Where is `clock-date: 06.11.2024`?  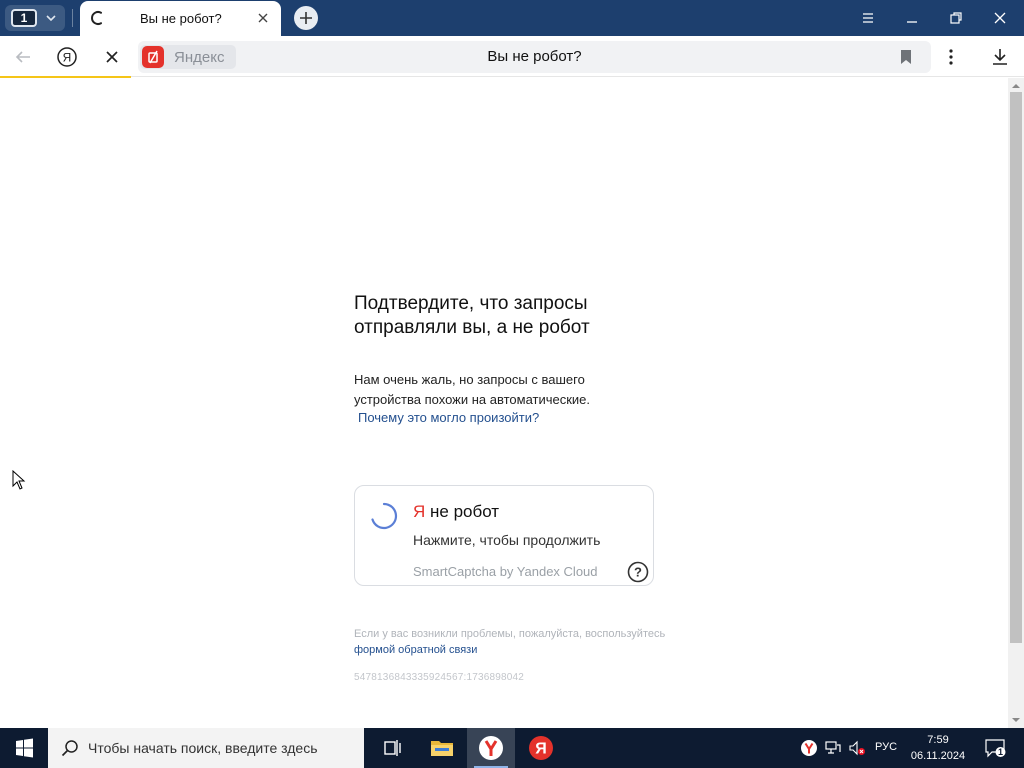
clock-date: 06.11.2024 is located at coordinates (938, 756).